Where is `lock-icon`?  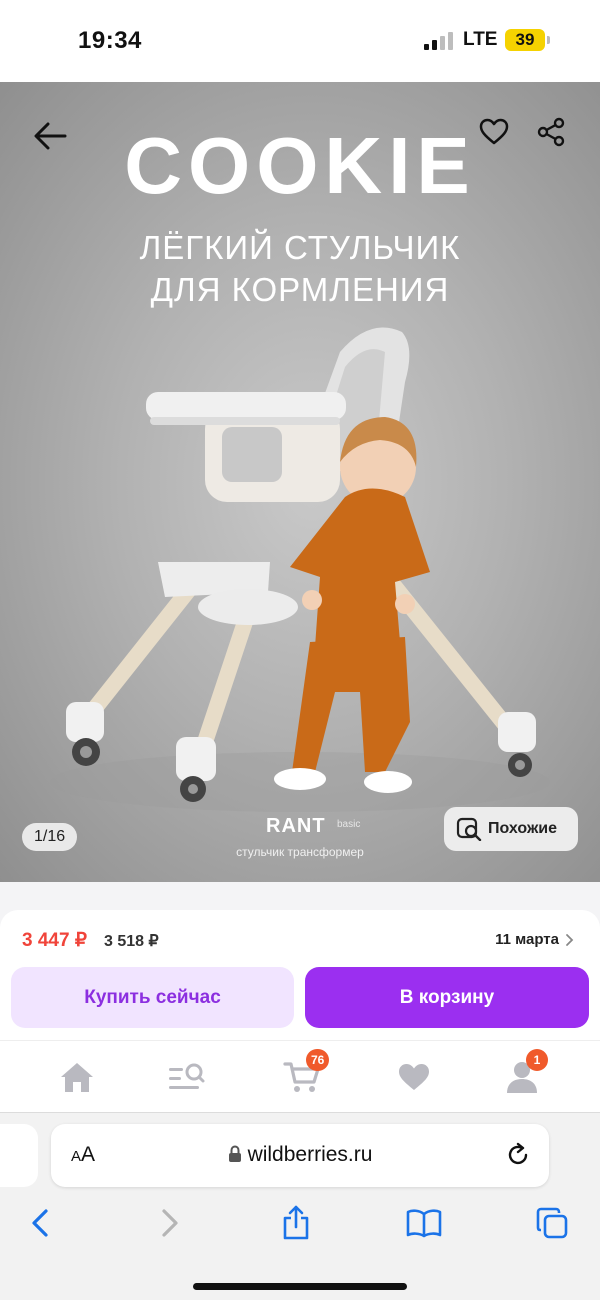
lock-icon is located at coordinates (234, 1153).